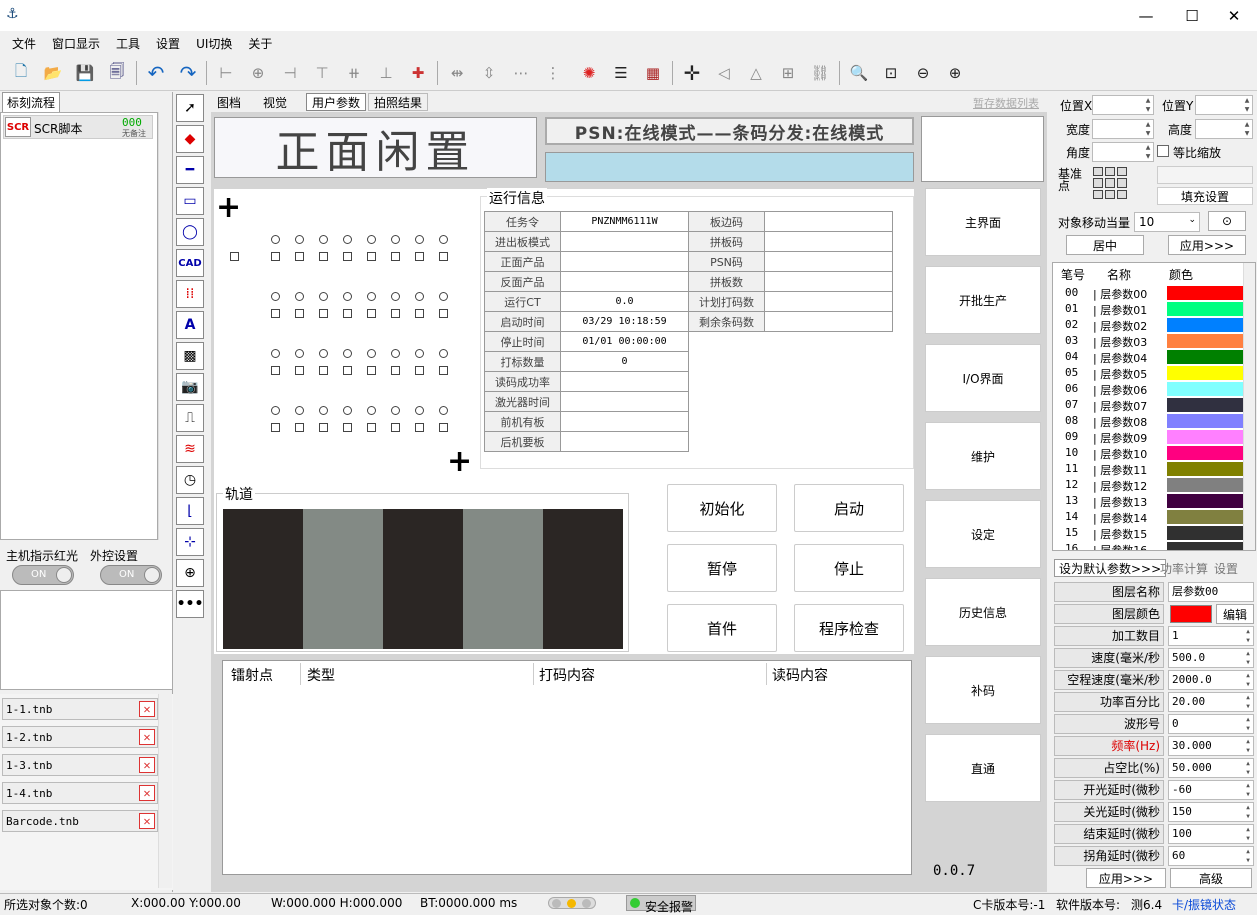 The width and height of the screenshot is (1257, 915). Describe the element at coordinates (53, 73) in the screenshot. I see `open-folder-icon: 📂` at that location.